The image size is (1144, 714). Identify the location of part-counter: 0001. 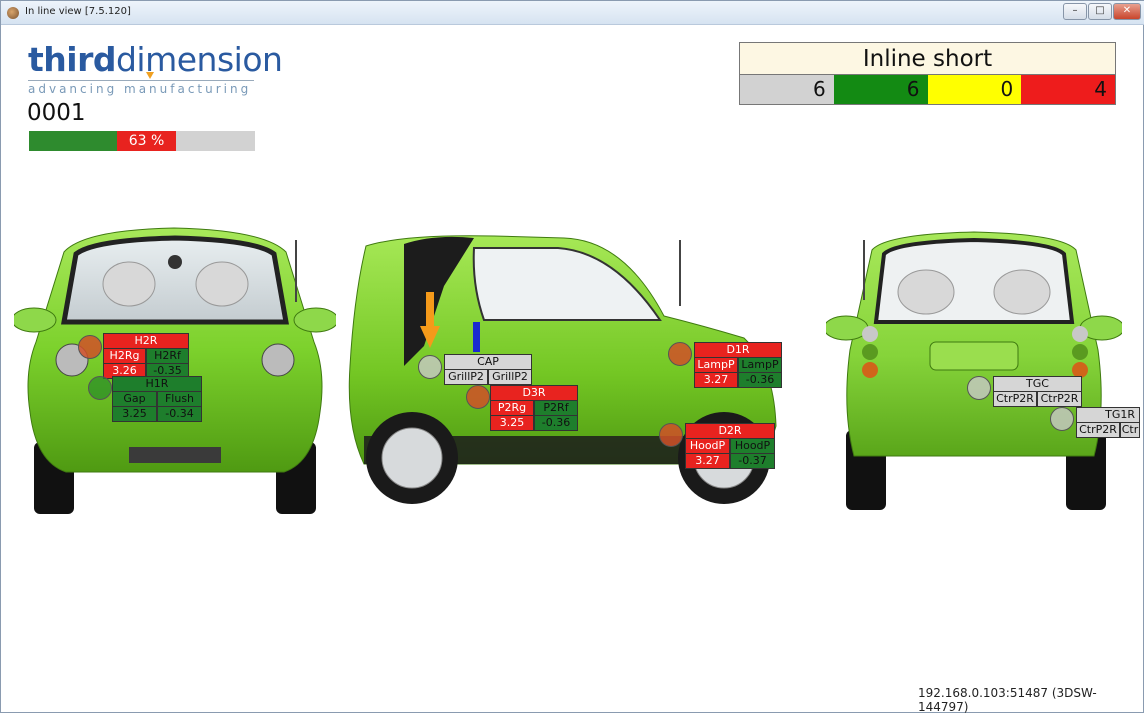
(56, 113).